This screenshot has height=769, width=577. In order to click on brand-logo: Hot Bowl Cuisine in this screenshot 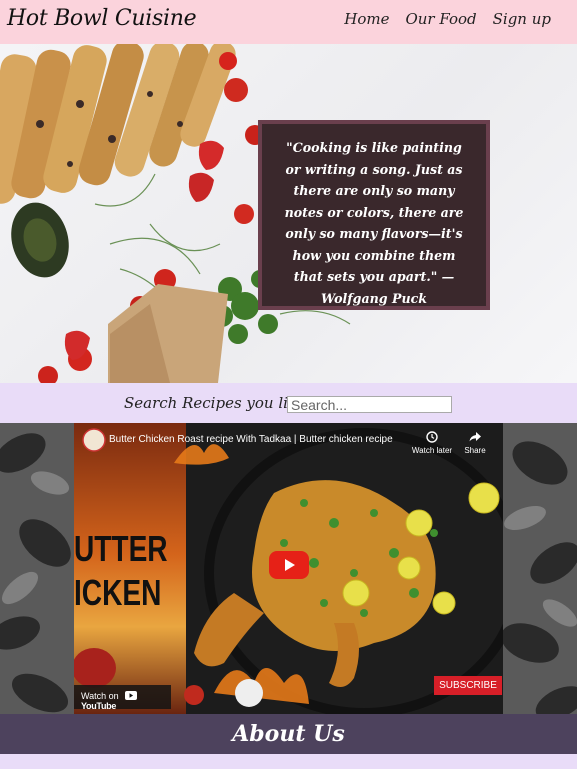, I will do `click(102, 18)`.